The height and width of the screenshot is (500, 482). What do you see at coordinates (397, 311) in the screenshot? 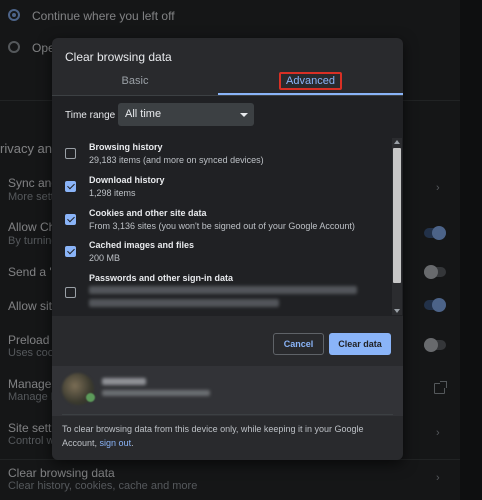
I see `scroll-down-icon` at bounding box center [397, 311].